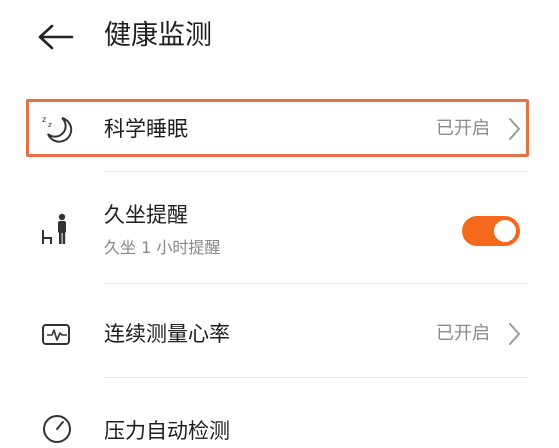 The image size is (559, 448). What do you see at coordinates (146, 215) in the screenshot?
I see `sedentary-label: 久坐提醒` at bounding box center [146, 215].